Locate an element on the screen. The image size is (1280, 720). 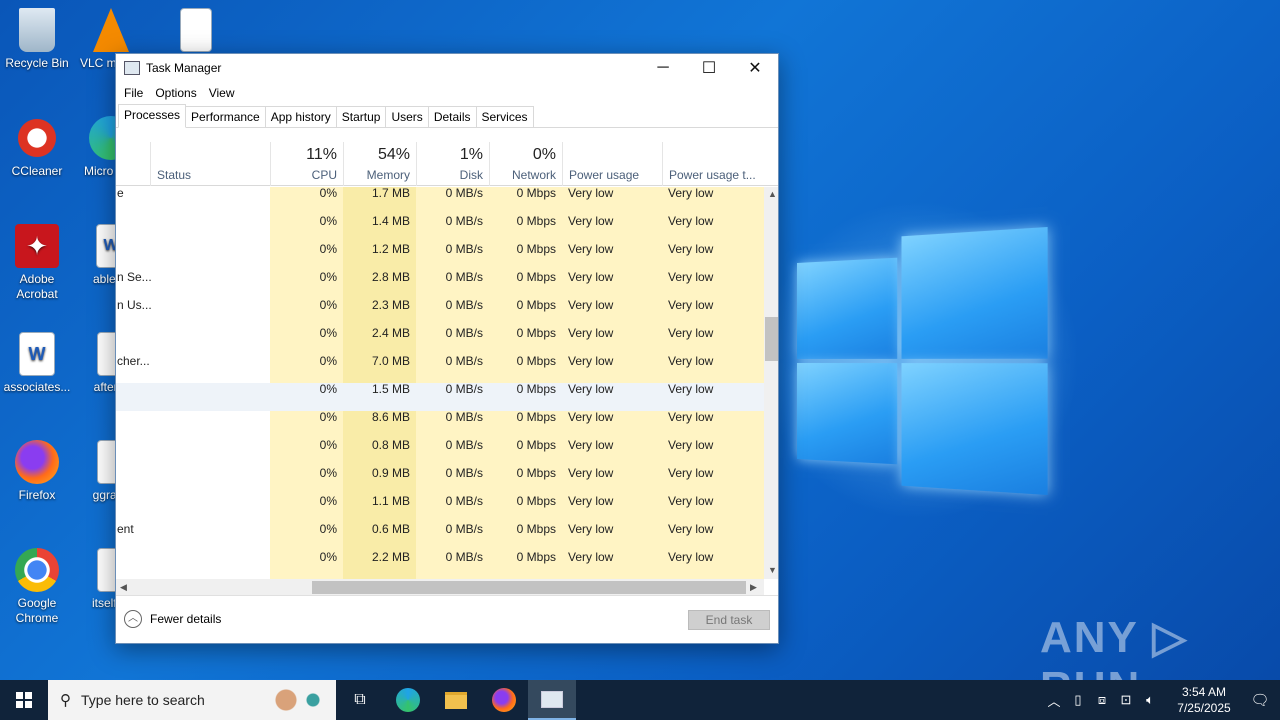
network-icon: ⊡ is located at coordinates (1126, 700).